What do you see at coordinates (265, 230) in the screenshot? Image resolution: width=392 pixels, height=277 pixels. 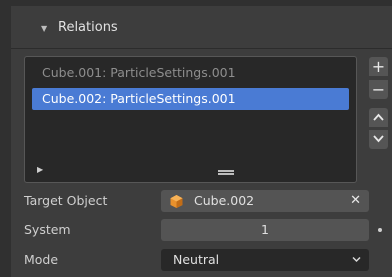 I see `system-number-field: 1` at bounding box center [265, 230].